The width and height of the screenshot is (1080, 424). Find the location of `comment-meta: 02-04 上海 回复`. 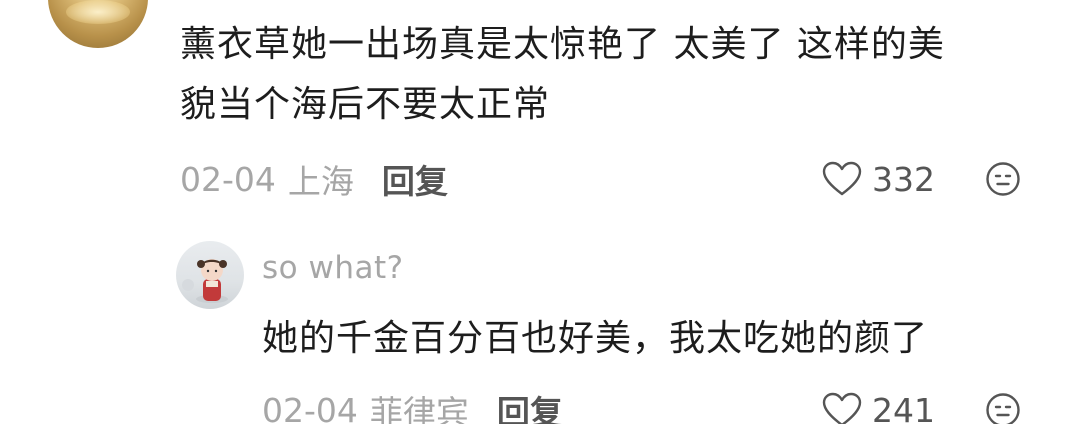

comment-meta: 02-04 上海 回复 is located at coordinates (314, 179).